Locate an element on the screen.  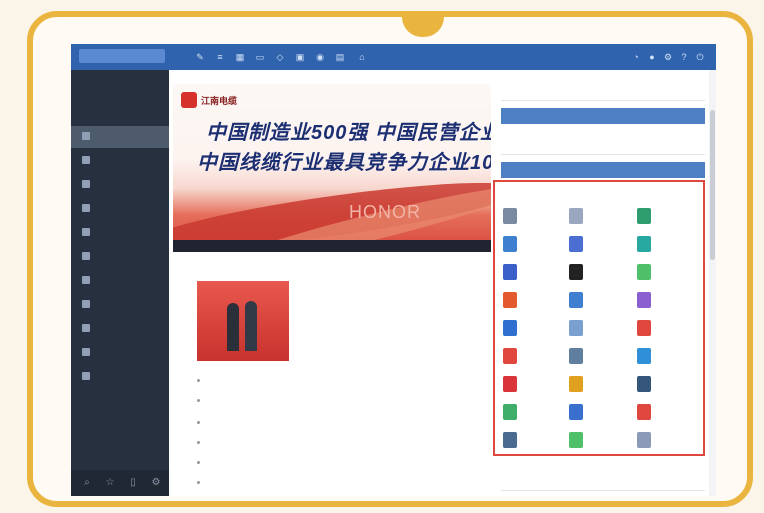
power-icon: ⏻ is located at coordinates (700, 57).